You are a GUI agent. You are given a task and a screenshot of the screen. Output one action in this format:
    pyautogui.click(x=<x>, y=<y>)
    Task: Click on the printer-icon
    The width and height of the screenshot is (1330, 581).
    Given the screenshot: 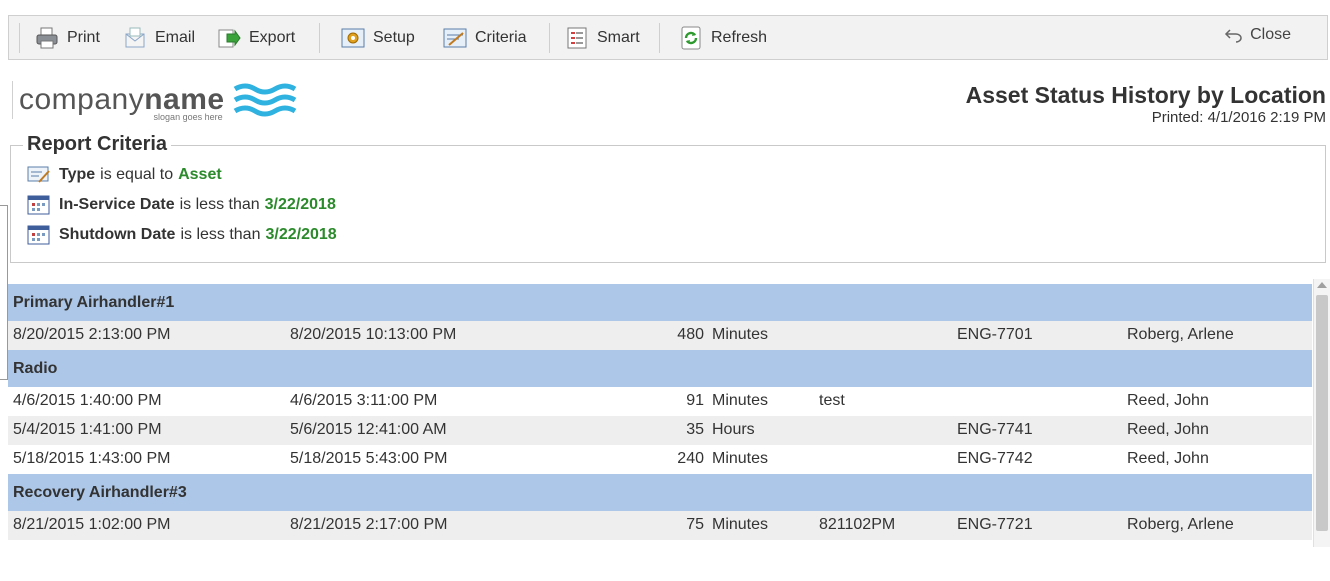 What is the action you would take?
    pyautogui.click(x=47, y=38)
    